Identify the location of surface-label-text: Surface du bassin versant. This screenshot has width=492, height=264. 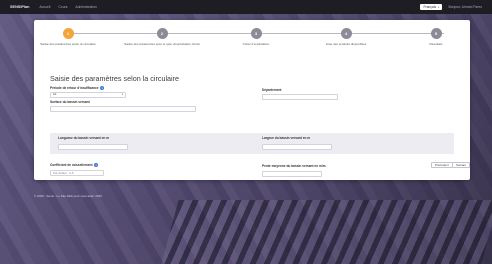
(70, 102).